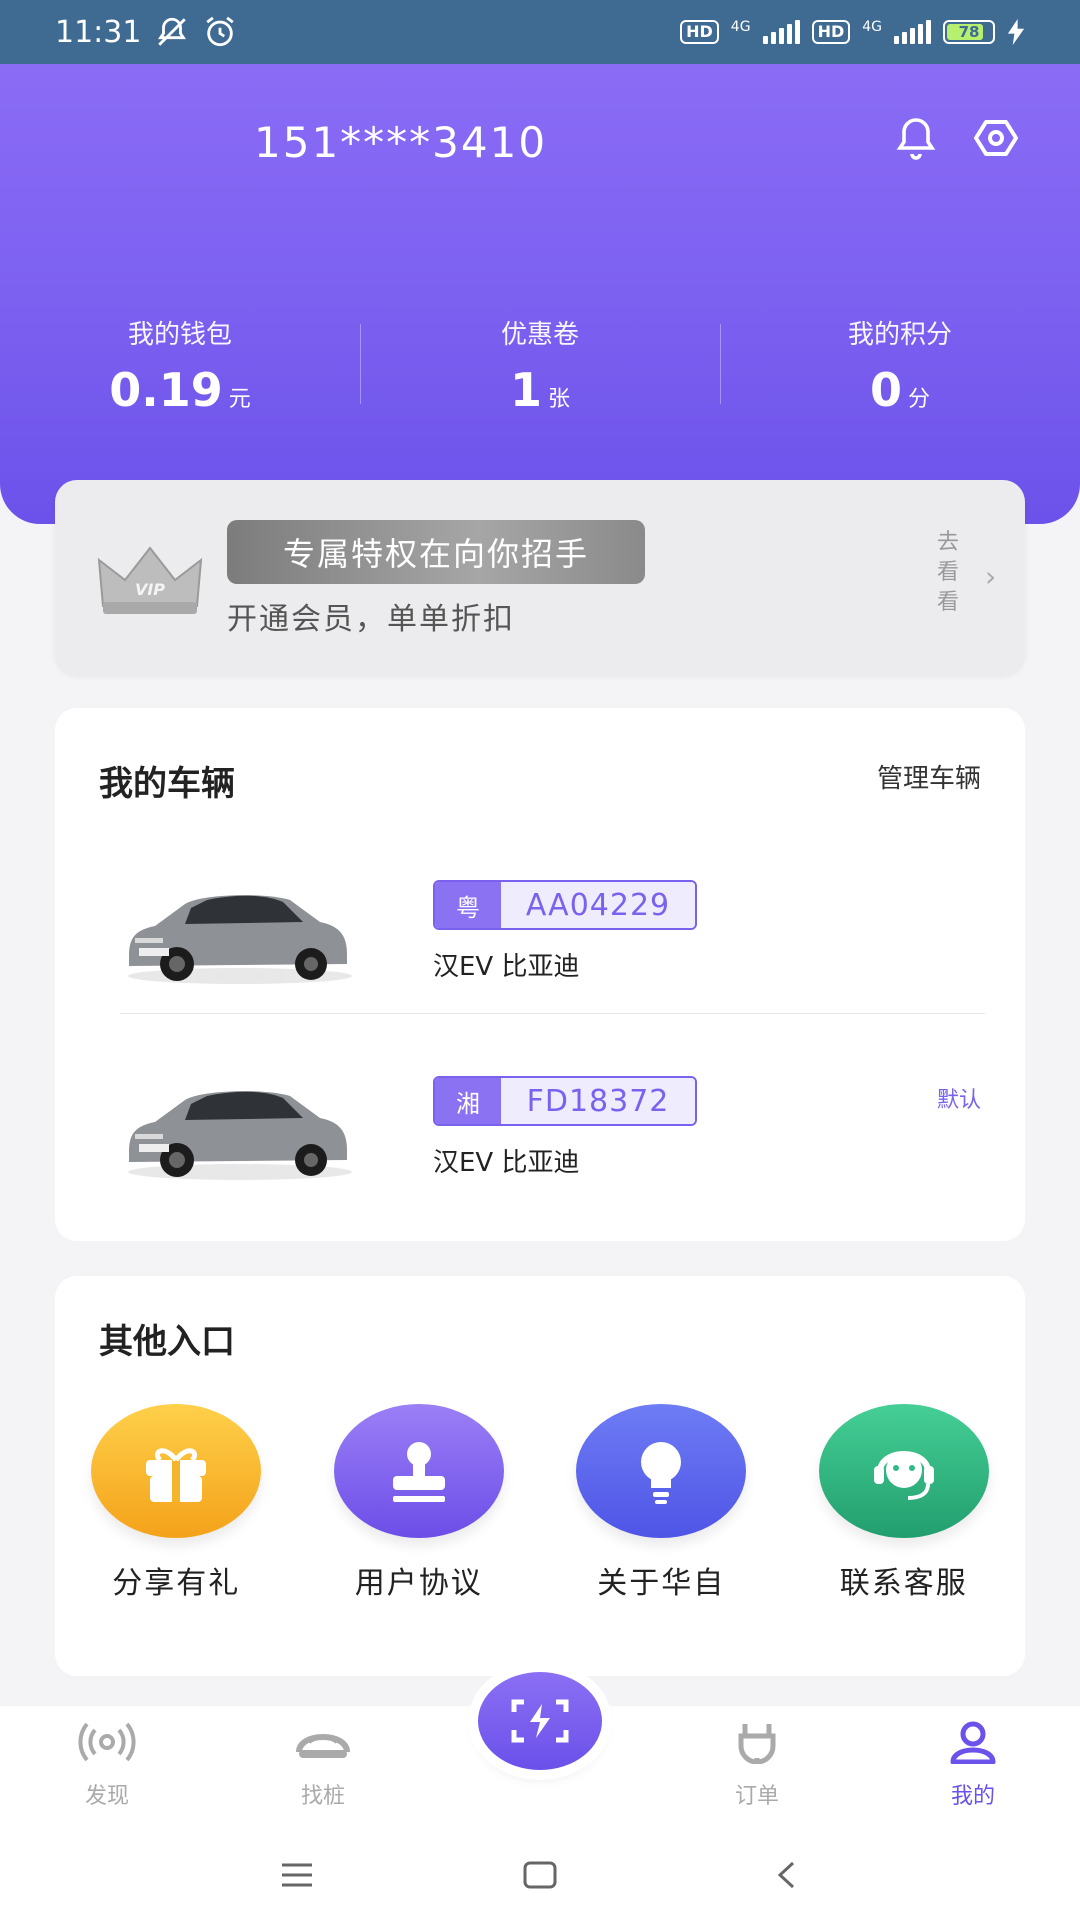  I want to click on stat-label: 优惠卷, so click(539, 335).